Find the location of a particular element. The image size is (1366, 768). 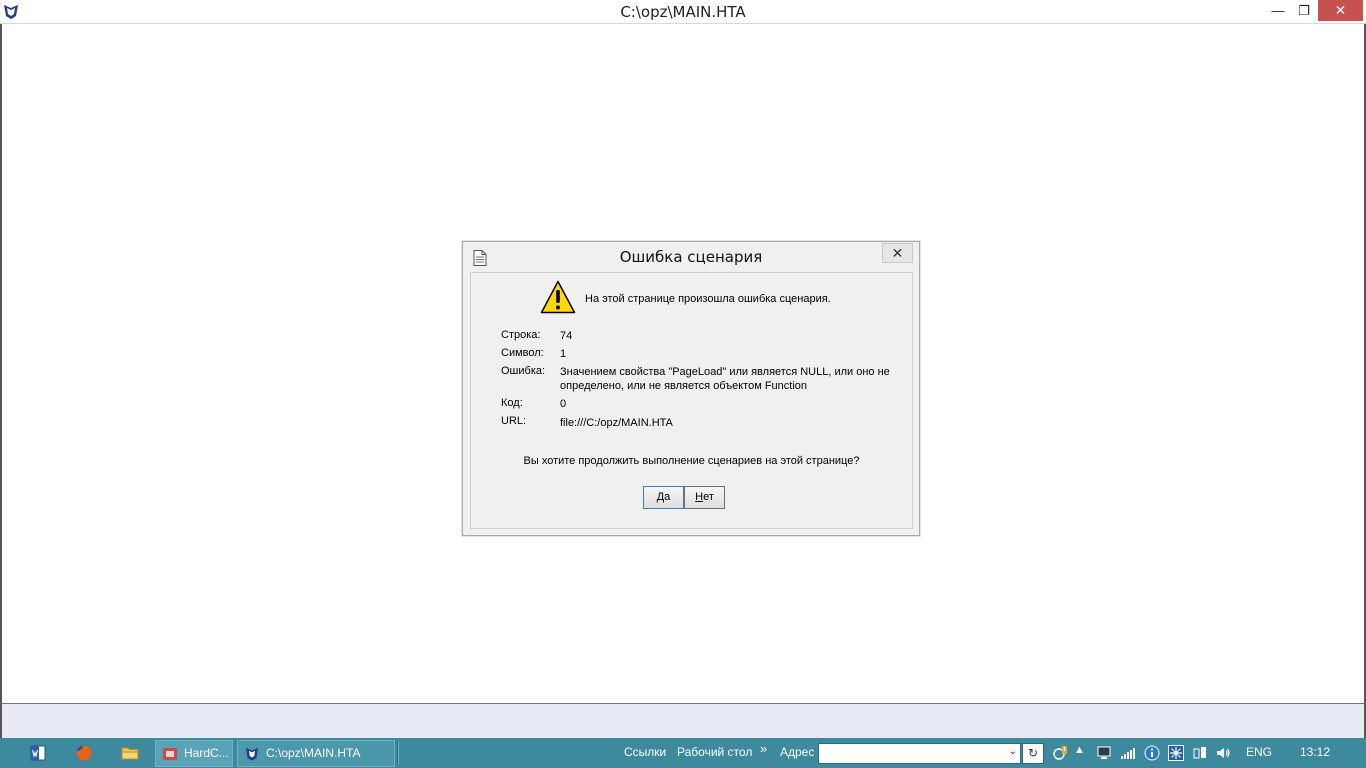

address-go-button: ↻ is located at coordinates (1033, 753).